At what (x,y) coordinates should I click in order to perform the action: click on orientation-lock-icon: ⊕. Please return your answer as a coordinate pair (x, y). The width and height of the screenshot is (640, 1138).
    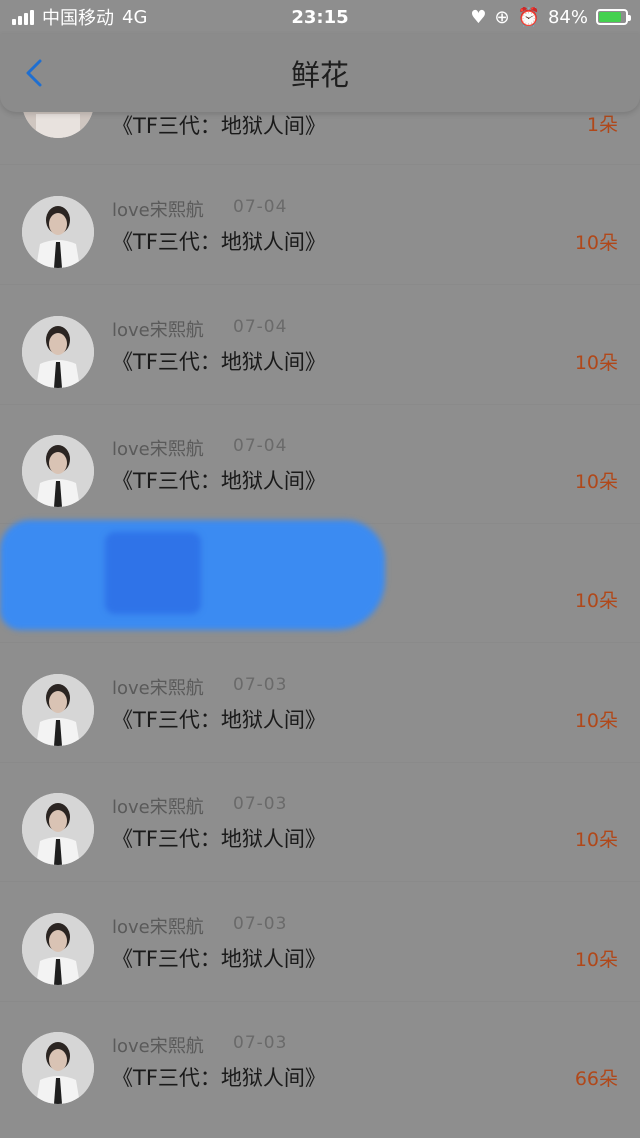
    Looking at the image, I should click on (502, 17).